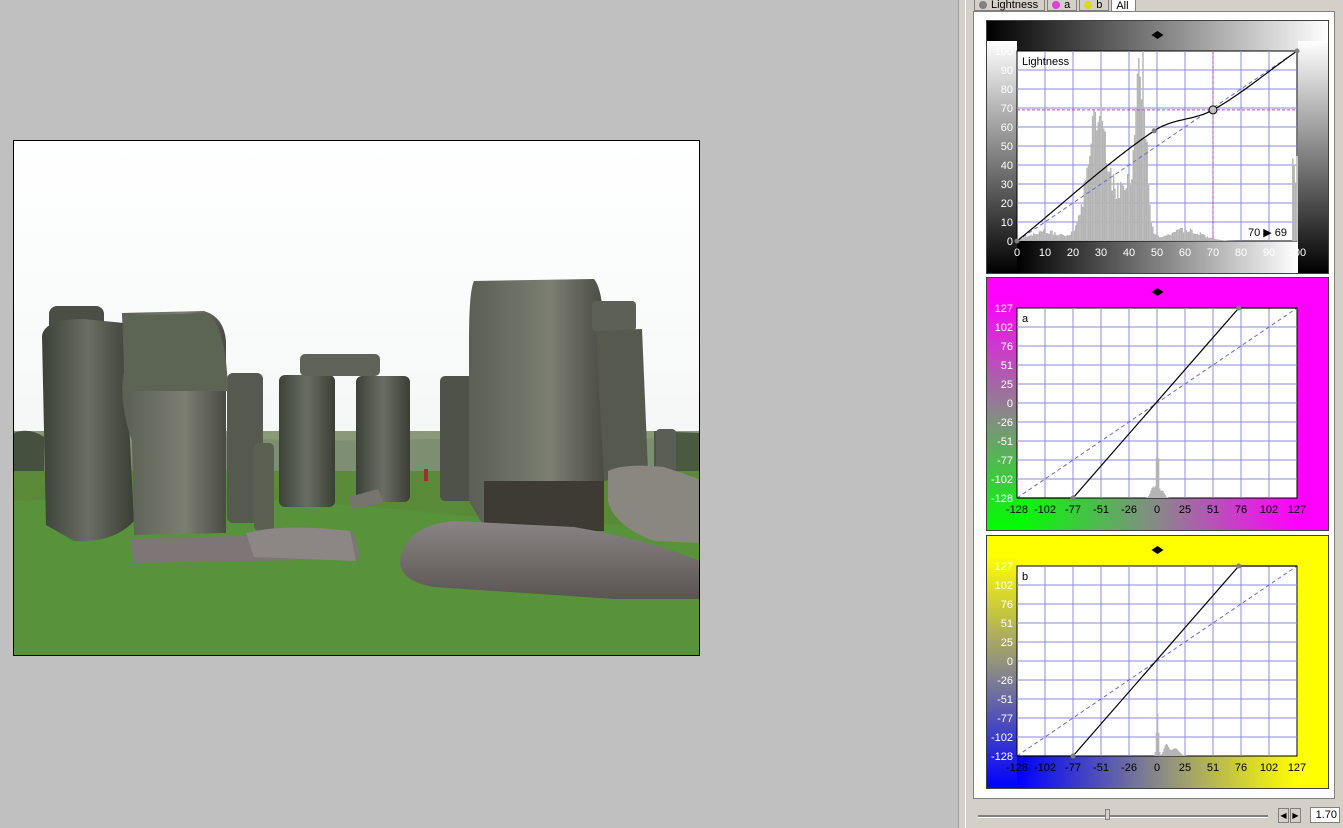 This screenshot has height=828, width=1343. What do you see at coordinates (1056, 5) in the screenshot?
I see `a-dot-icon` at bounding box center [1056, 5].